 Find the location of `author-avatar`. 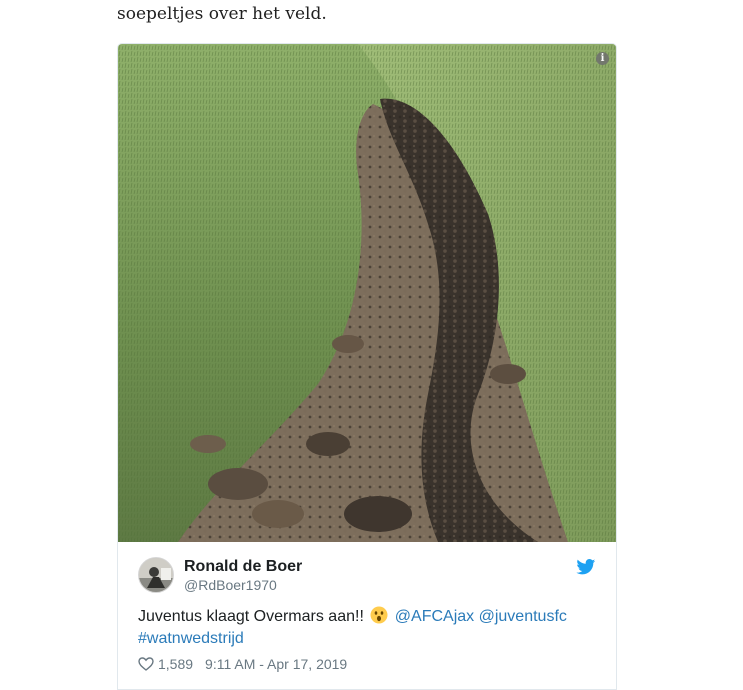

author-avatar is located at coordinates (156, 575).